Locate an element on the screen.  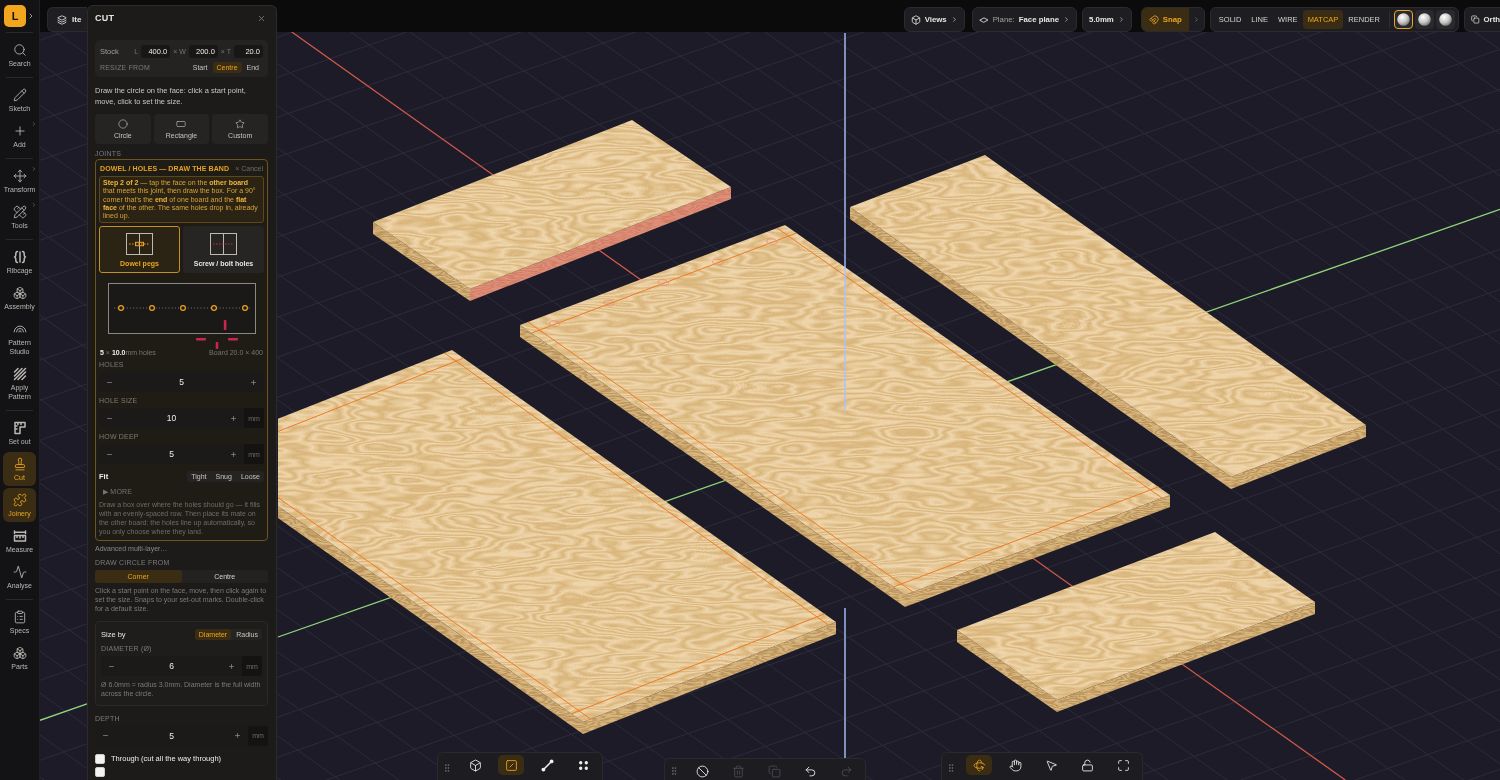
hatch-icon is located at coordinates (19, 374).